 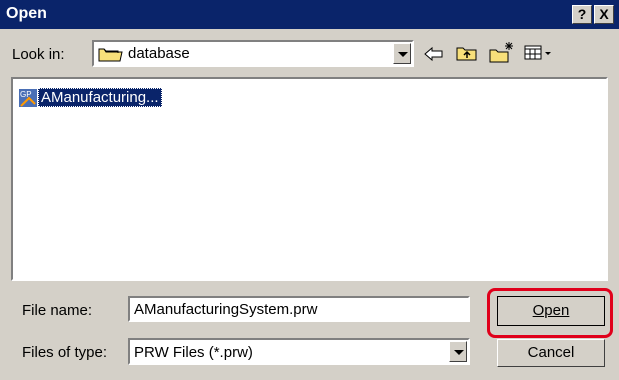 What do you see at coordinates (253, 53) in the screenshot?
I see `look-in-combo: database` at bounding box center [253, 53].